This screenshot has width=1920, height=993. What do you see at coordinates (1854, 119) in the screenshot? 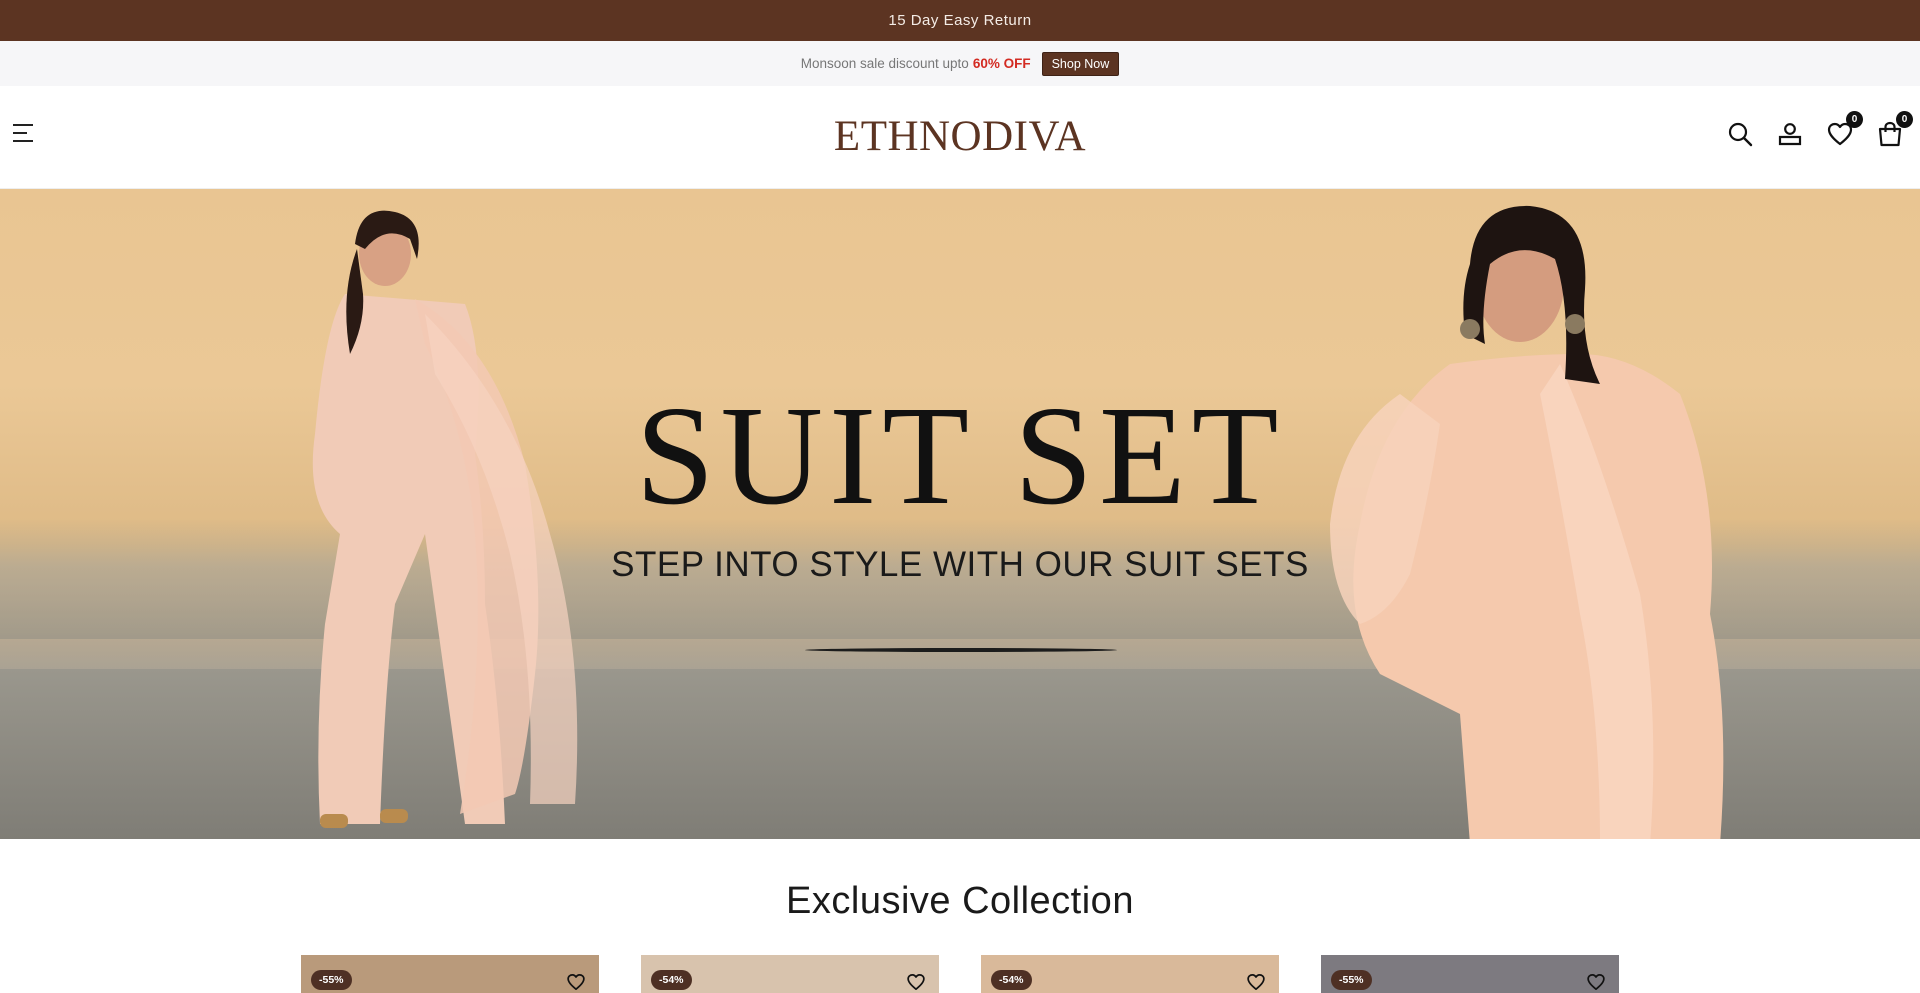
I see `wishlist-count-badge: 0` at bounding box center [1854, 119].